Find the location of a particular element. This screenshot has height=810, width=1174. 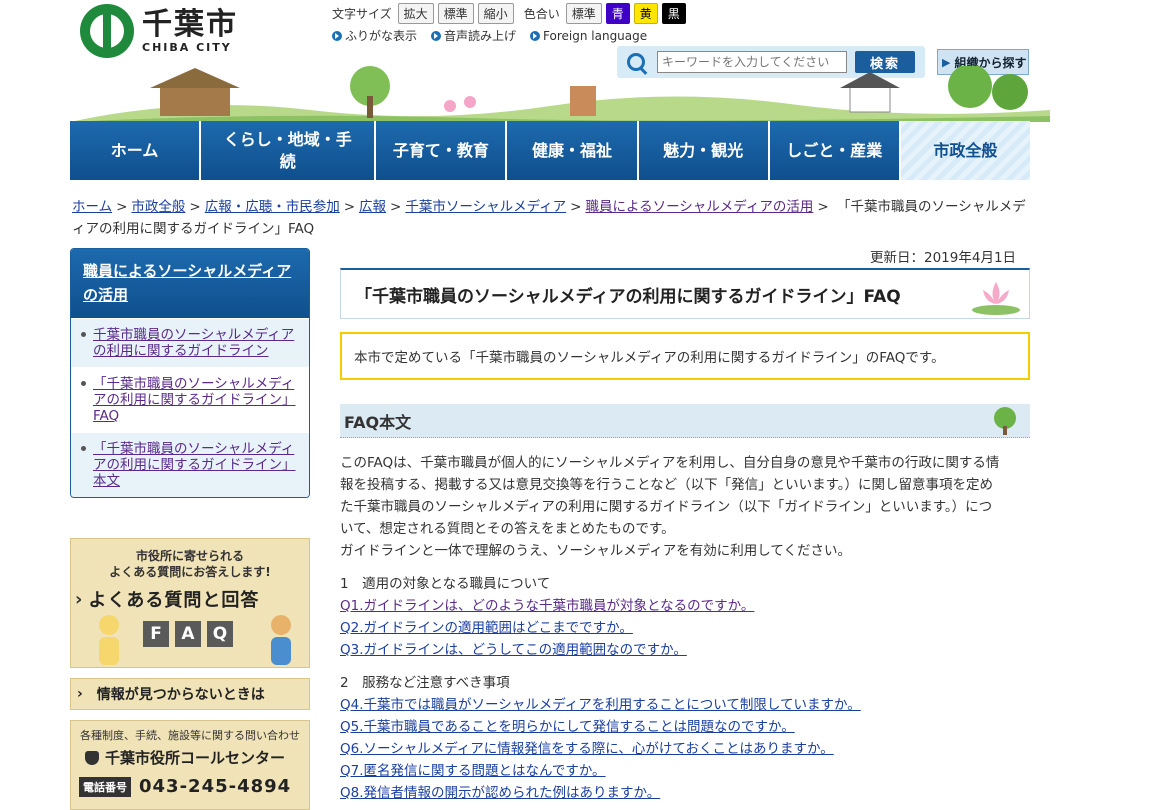

page-title: 「千葉市職員のソーシャルメディアの利用に関するガイドライン」FAQ is located at coordinates (685, 293).